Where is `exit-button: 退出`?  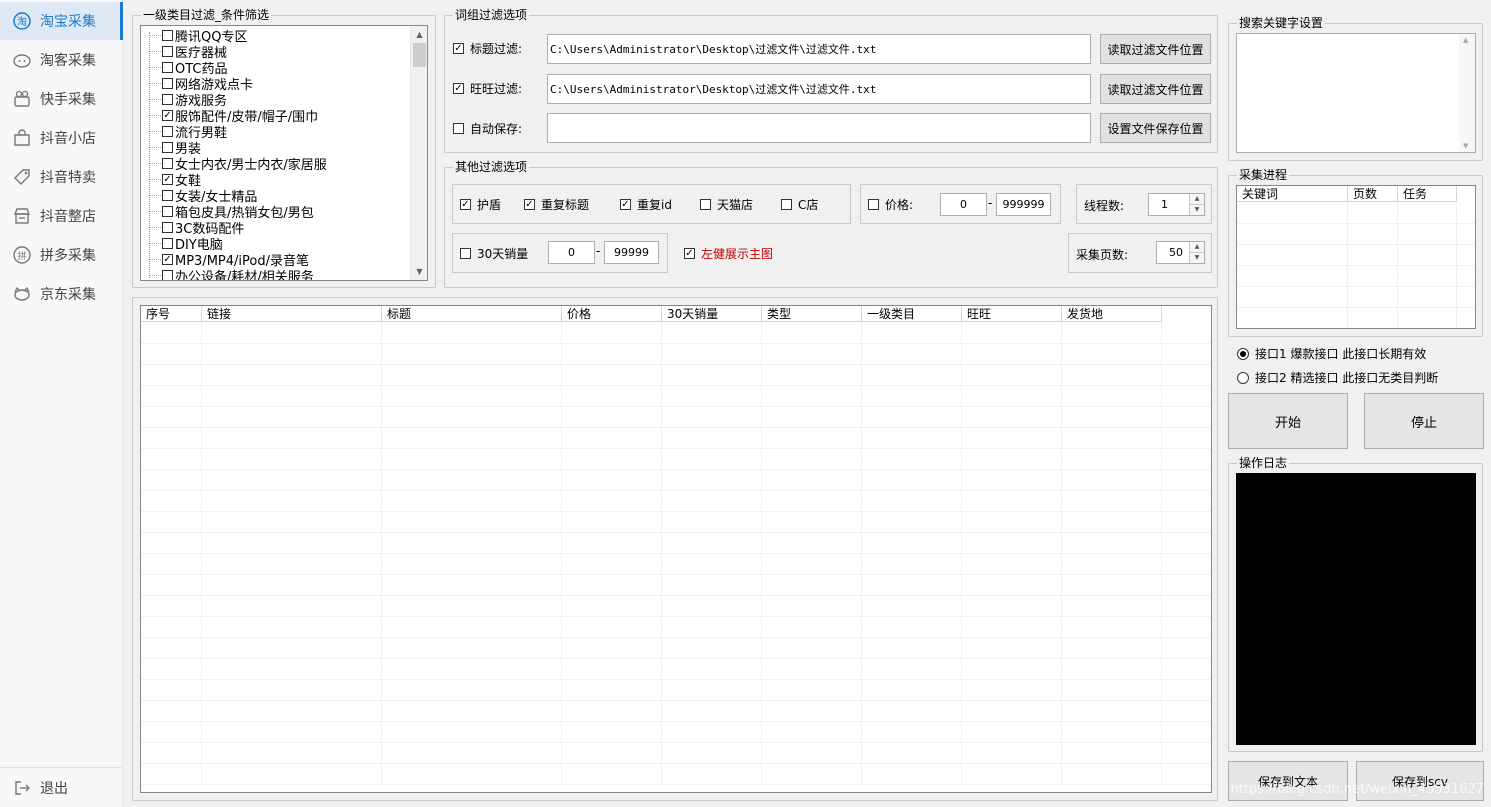
exit-button: 退出 is located at coordinates (61, 788).